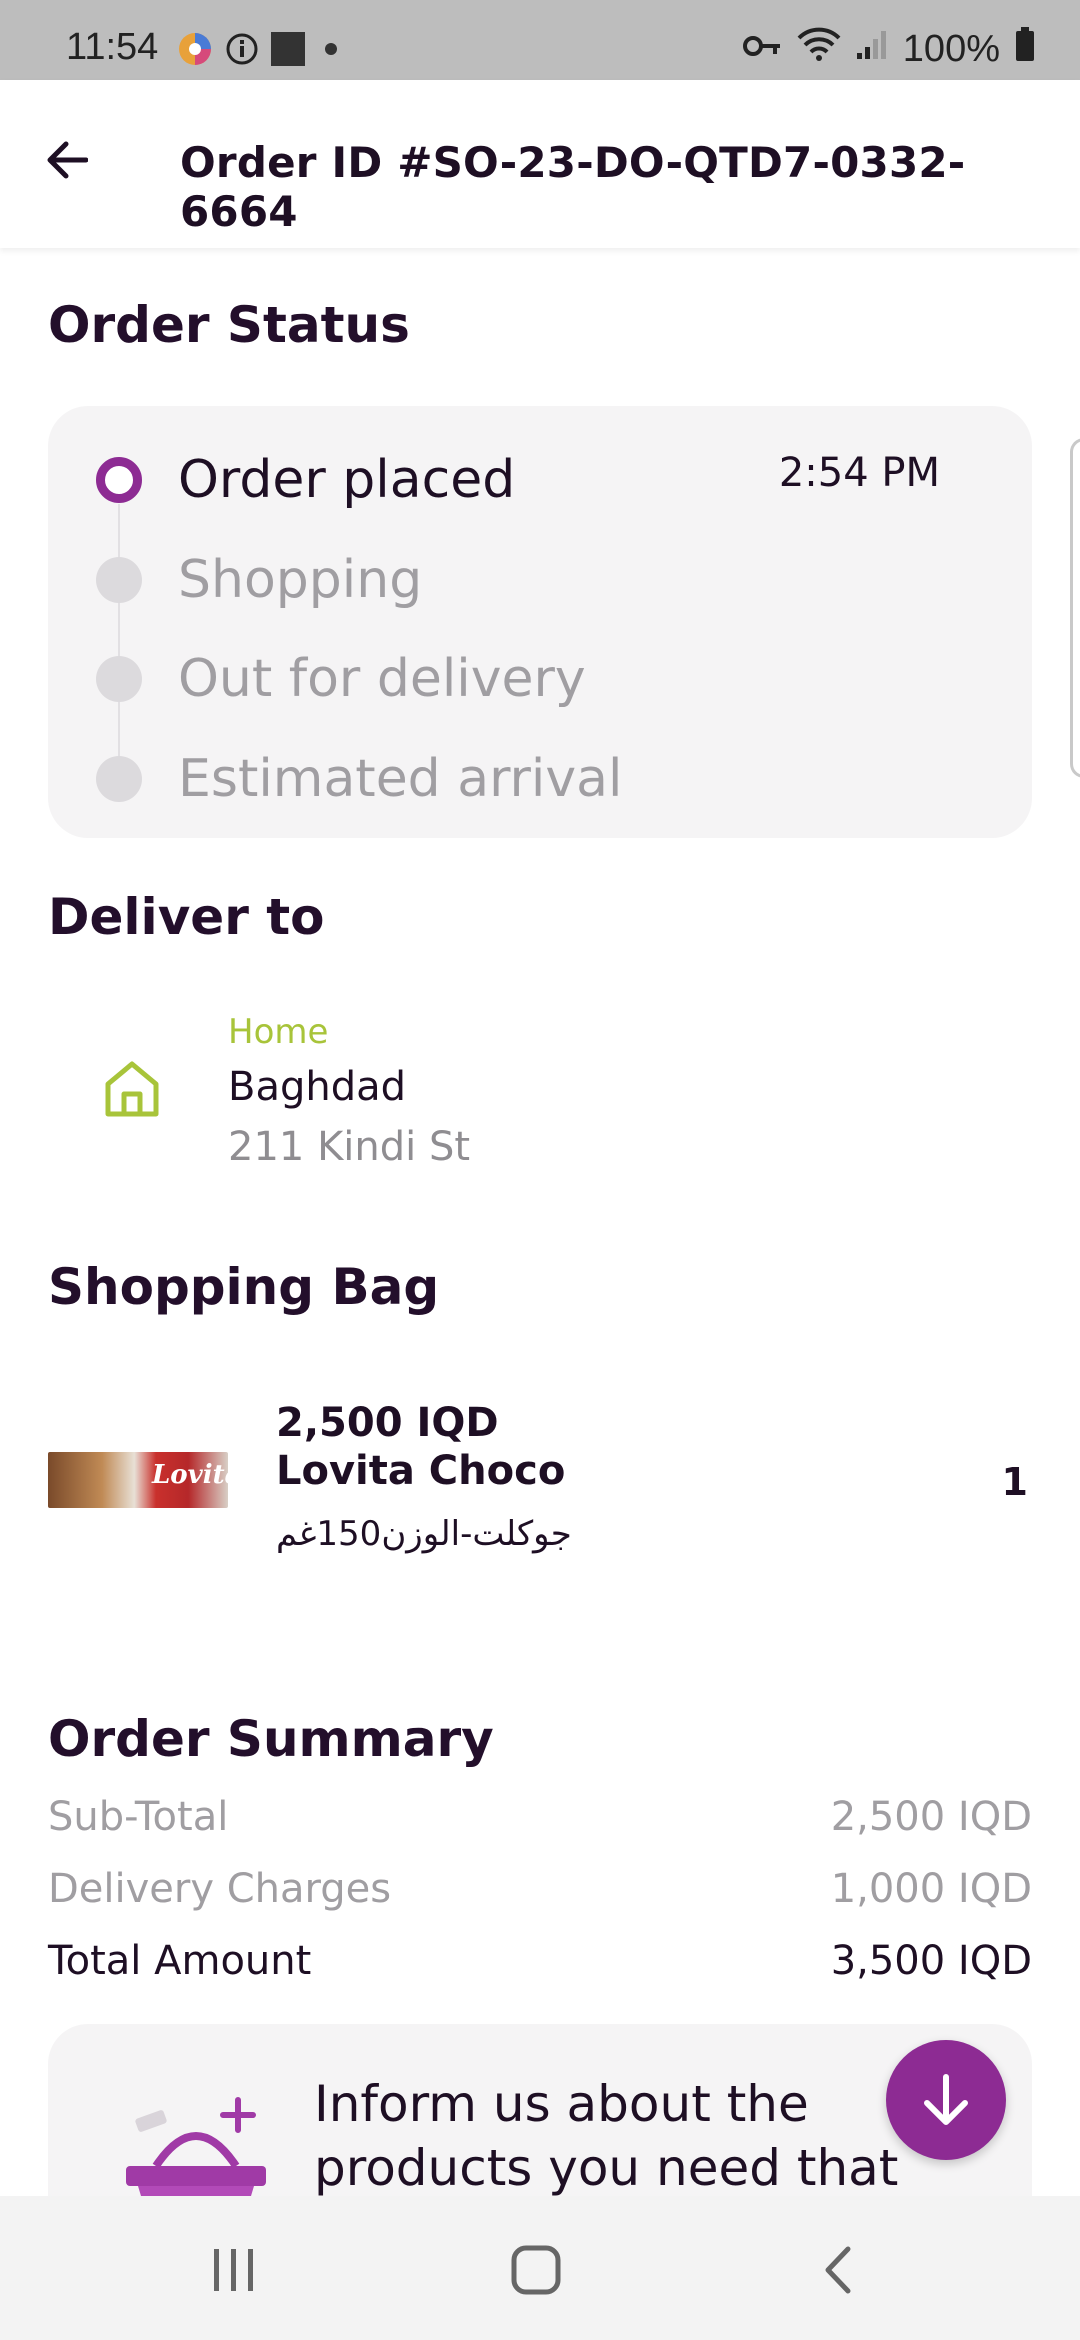 The height and width of the screenshot is (2340, 1080). Describe the element at coordinates (132, 1091) in the screenshot. I see `home-icon` at that location.